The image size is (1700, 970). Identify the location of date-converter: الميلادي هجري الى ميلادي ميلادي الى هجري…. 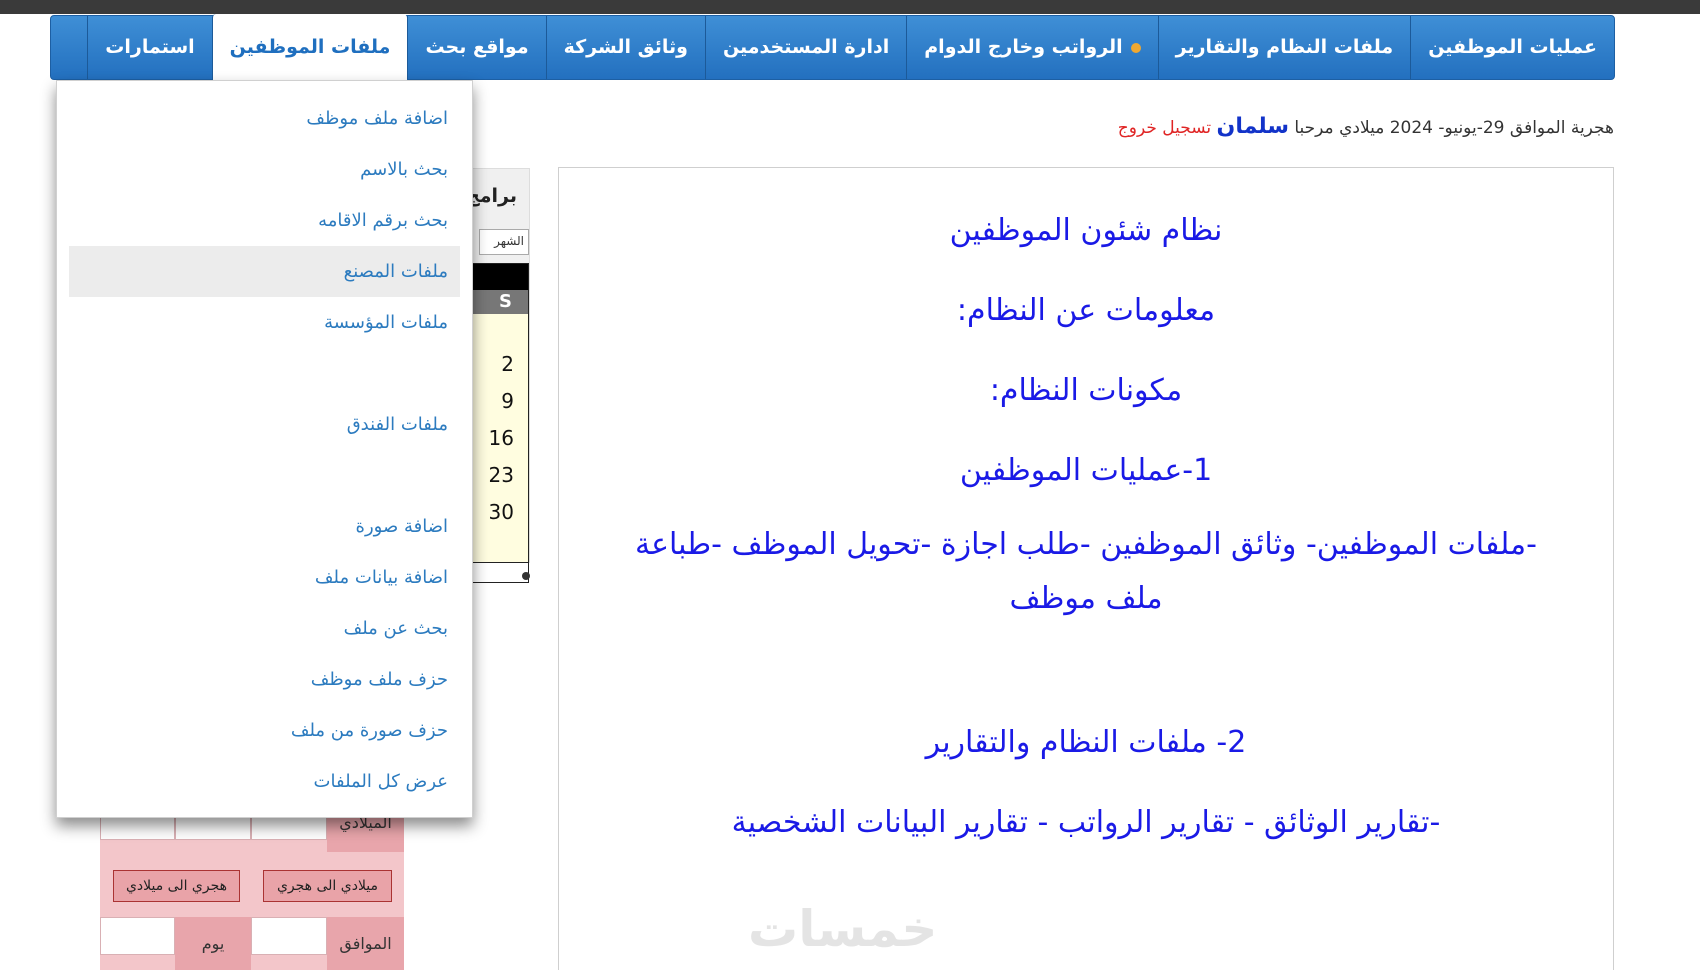
(252, 885).